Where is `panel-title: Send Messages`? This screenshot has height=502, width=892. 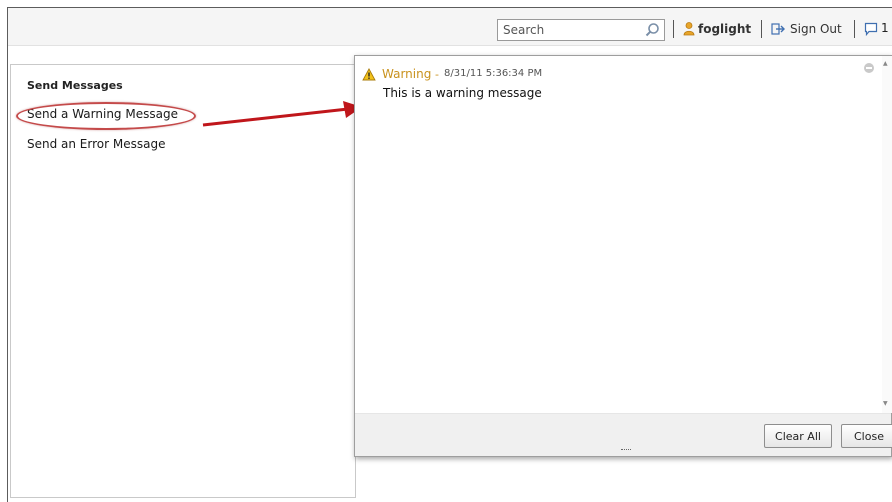
panel-title: Send Messages is located at coordinates (75, 85).